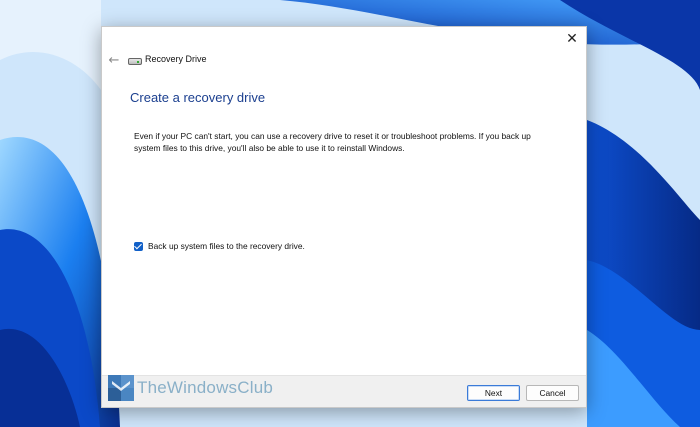  I want to click on title-bar: ← Recovery Drive, so click(344, 60).